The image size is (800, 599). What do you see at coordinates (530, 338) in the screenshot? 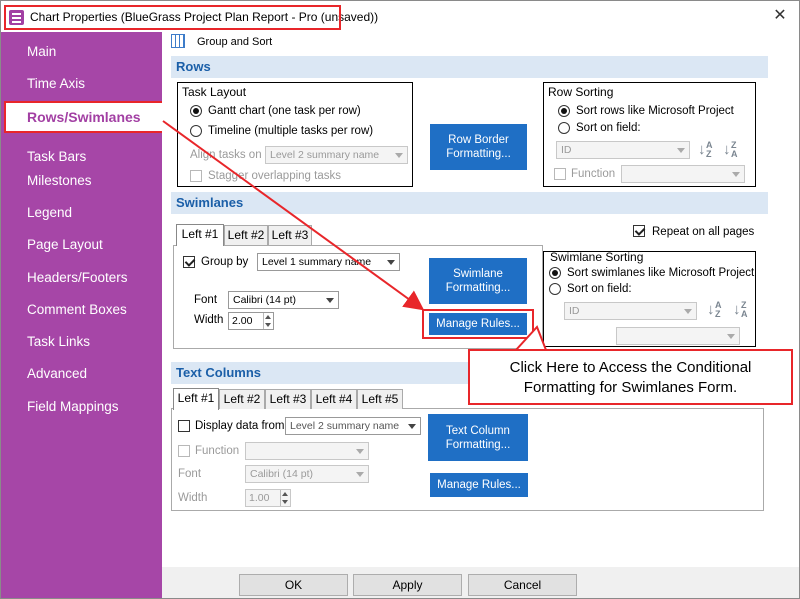
I see `callout-pointer` at bounding box center [530, 338].